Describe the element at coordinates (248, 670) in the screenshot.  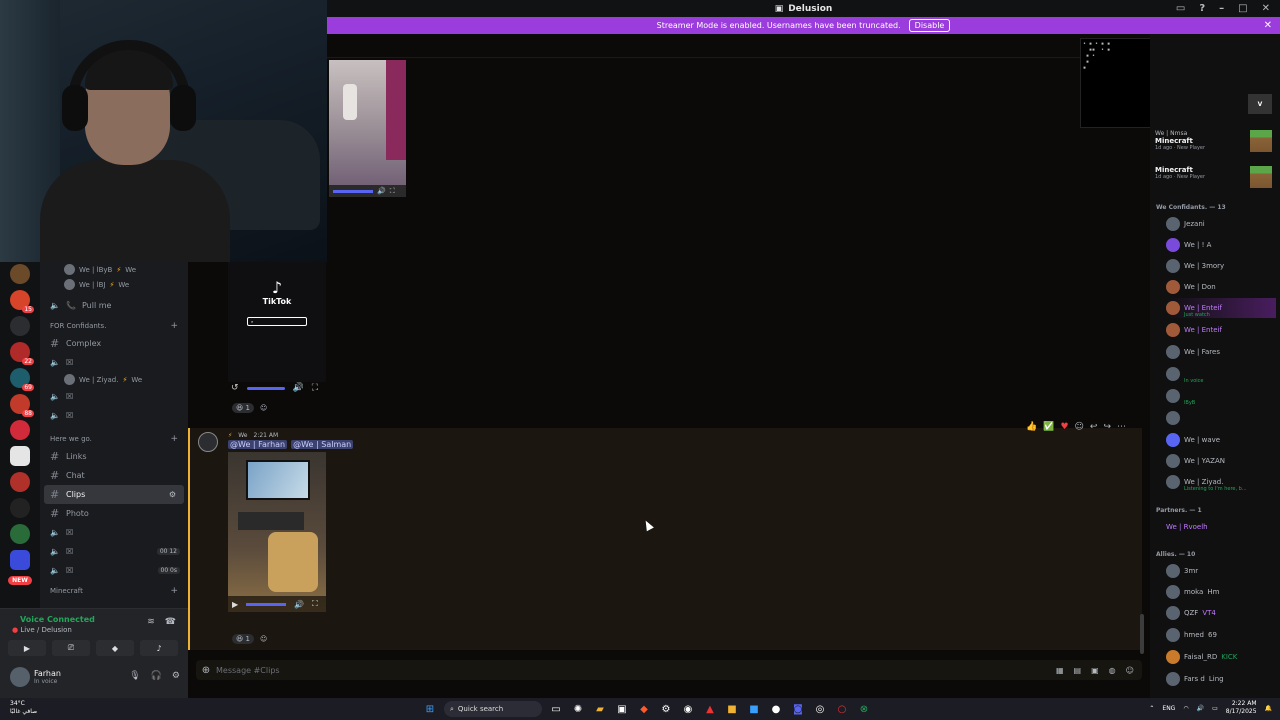
I see `message-input: Message #Clips` at that location.